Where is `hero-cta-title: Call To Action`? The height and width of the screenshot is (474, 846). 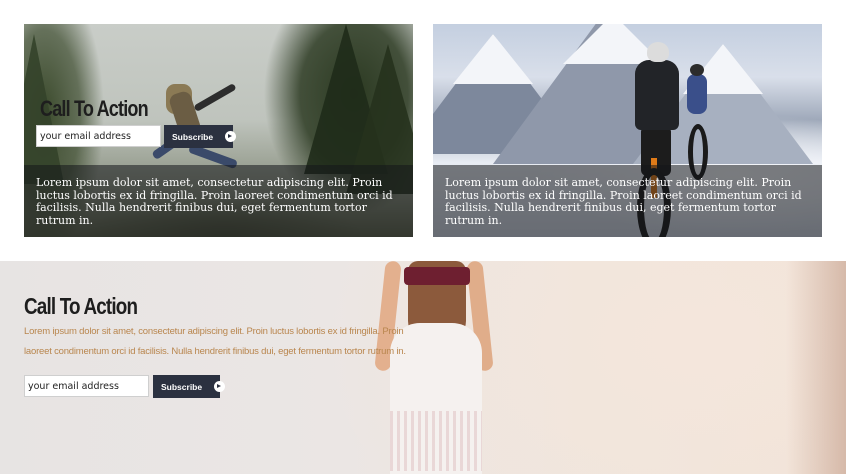
hero-cta-title: Call To Action is located at coordinates (81, 306).